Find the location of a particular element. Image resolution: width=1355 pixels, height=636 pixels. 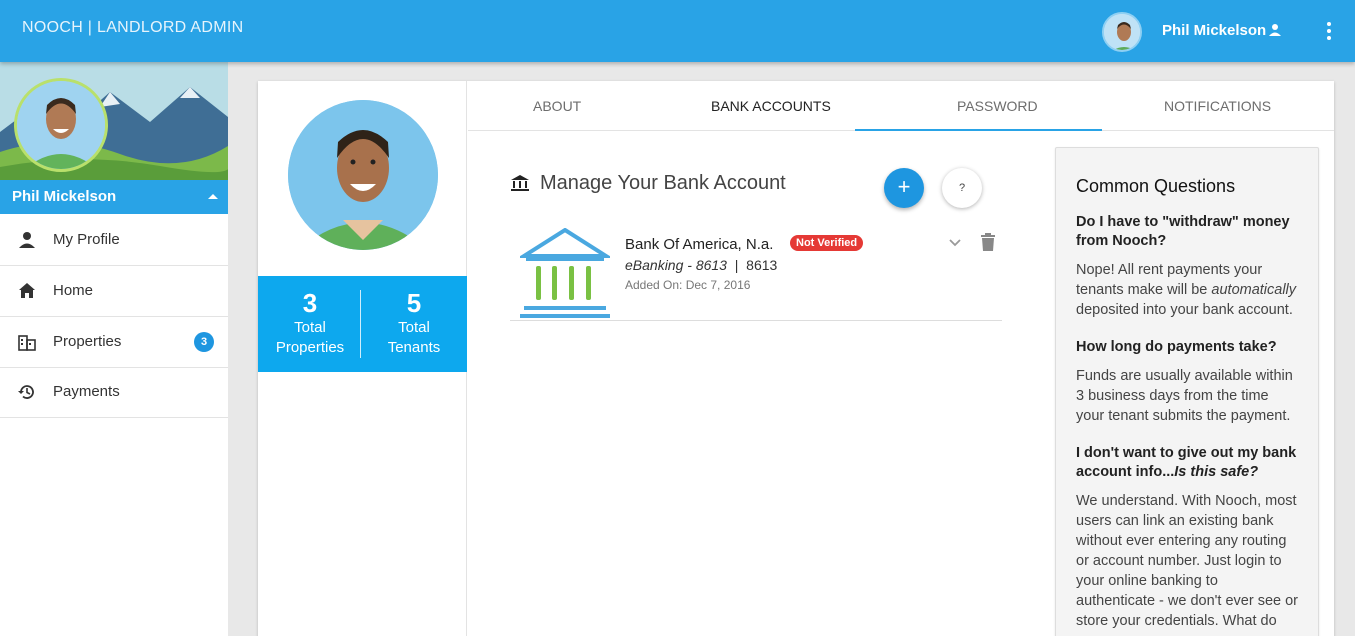

sidebar-item-home: Home is located at coordinates (114, 291).